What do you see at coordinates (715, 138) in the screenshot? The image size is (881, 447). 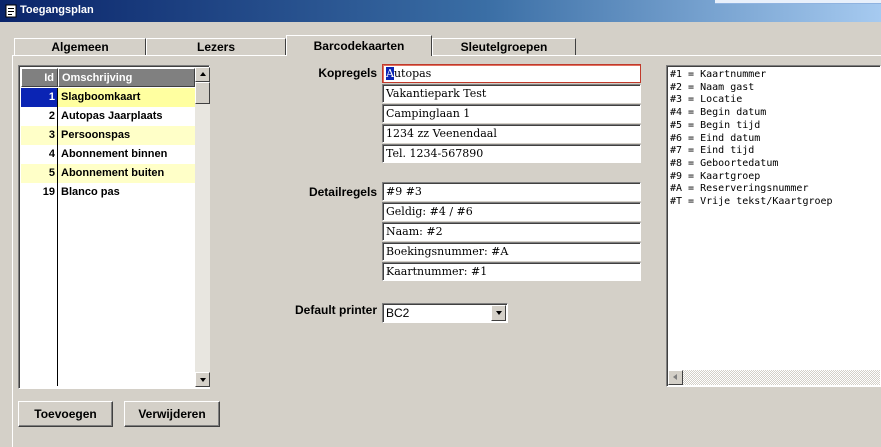 I see `reference-line: #6 = Eind datum` at bounding box center [715, 138].